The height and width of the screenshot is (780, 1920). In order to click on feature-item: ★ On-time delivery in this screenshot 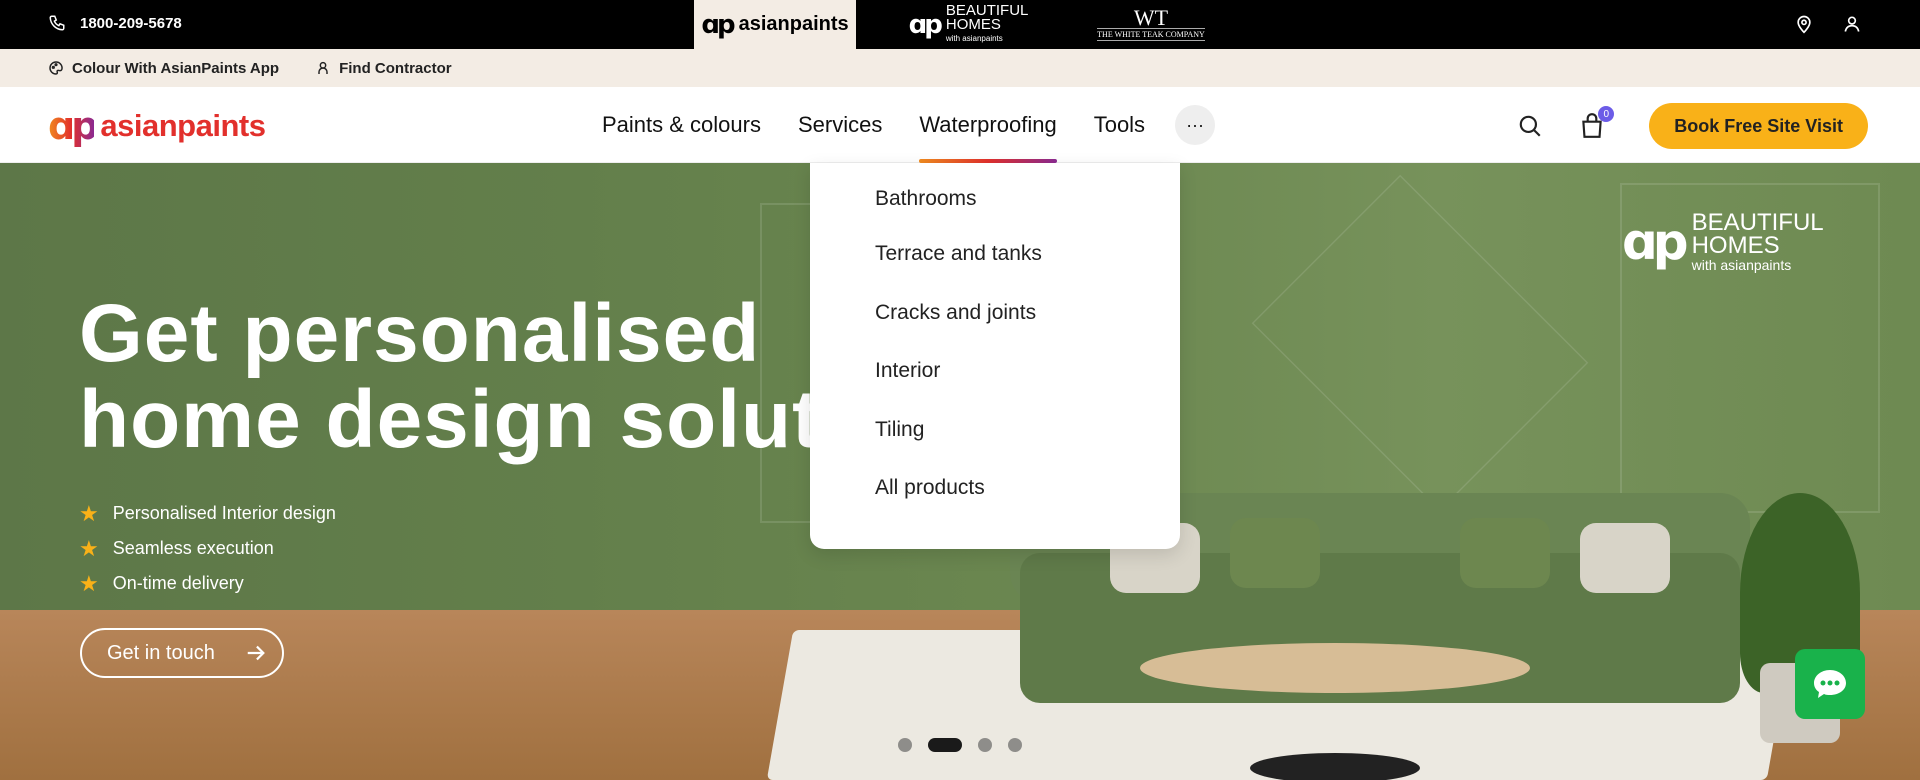, I will do `click(207, 583)`.